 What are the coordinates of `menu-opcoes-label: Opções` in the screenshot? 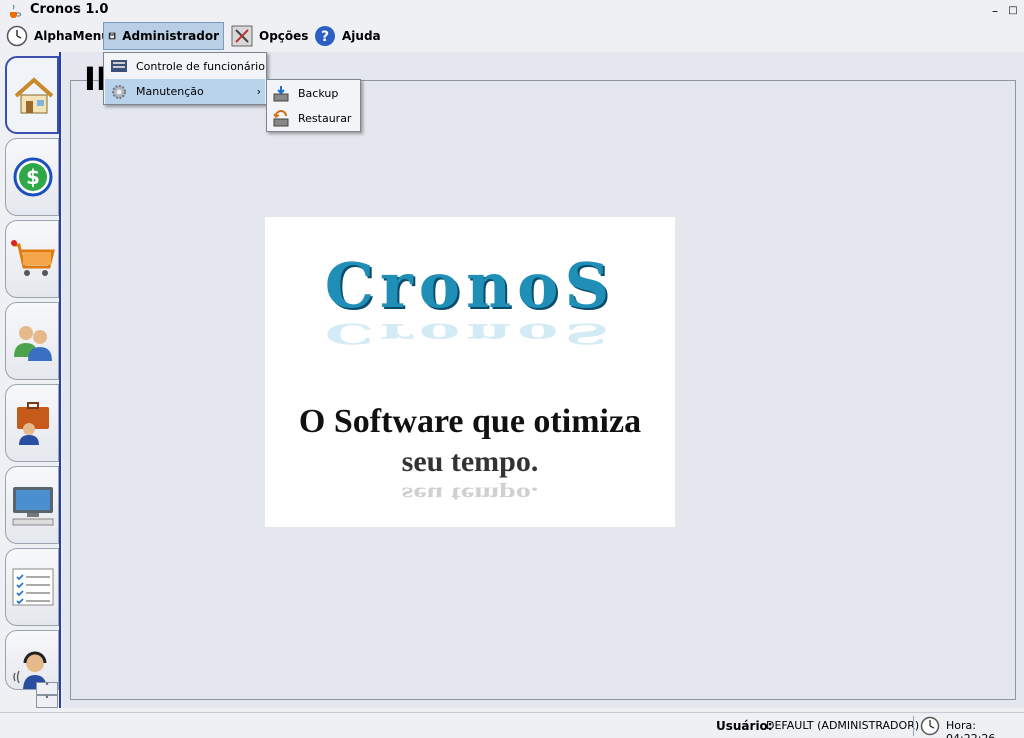 It's located at (284, 36).